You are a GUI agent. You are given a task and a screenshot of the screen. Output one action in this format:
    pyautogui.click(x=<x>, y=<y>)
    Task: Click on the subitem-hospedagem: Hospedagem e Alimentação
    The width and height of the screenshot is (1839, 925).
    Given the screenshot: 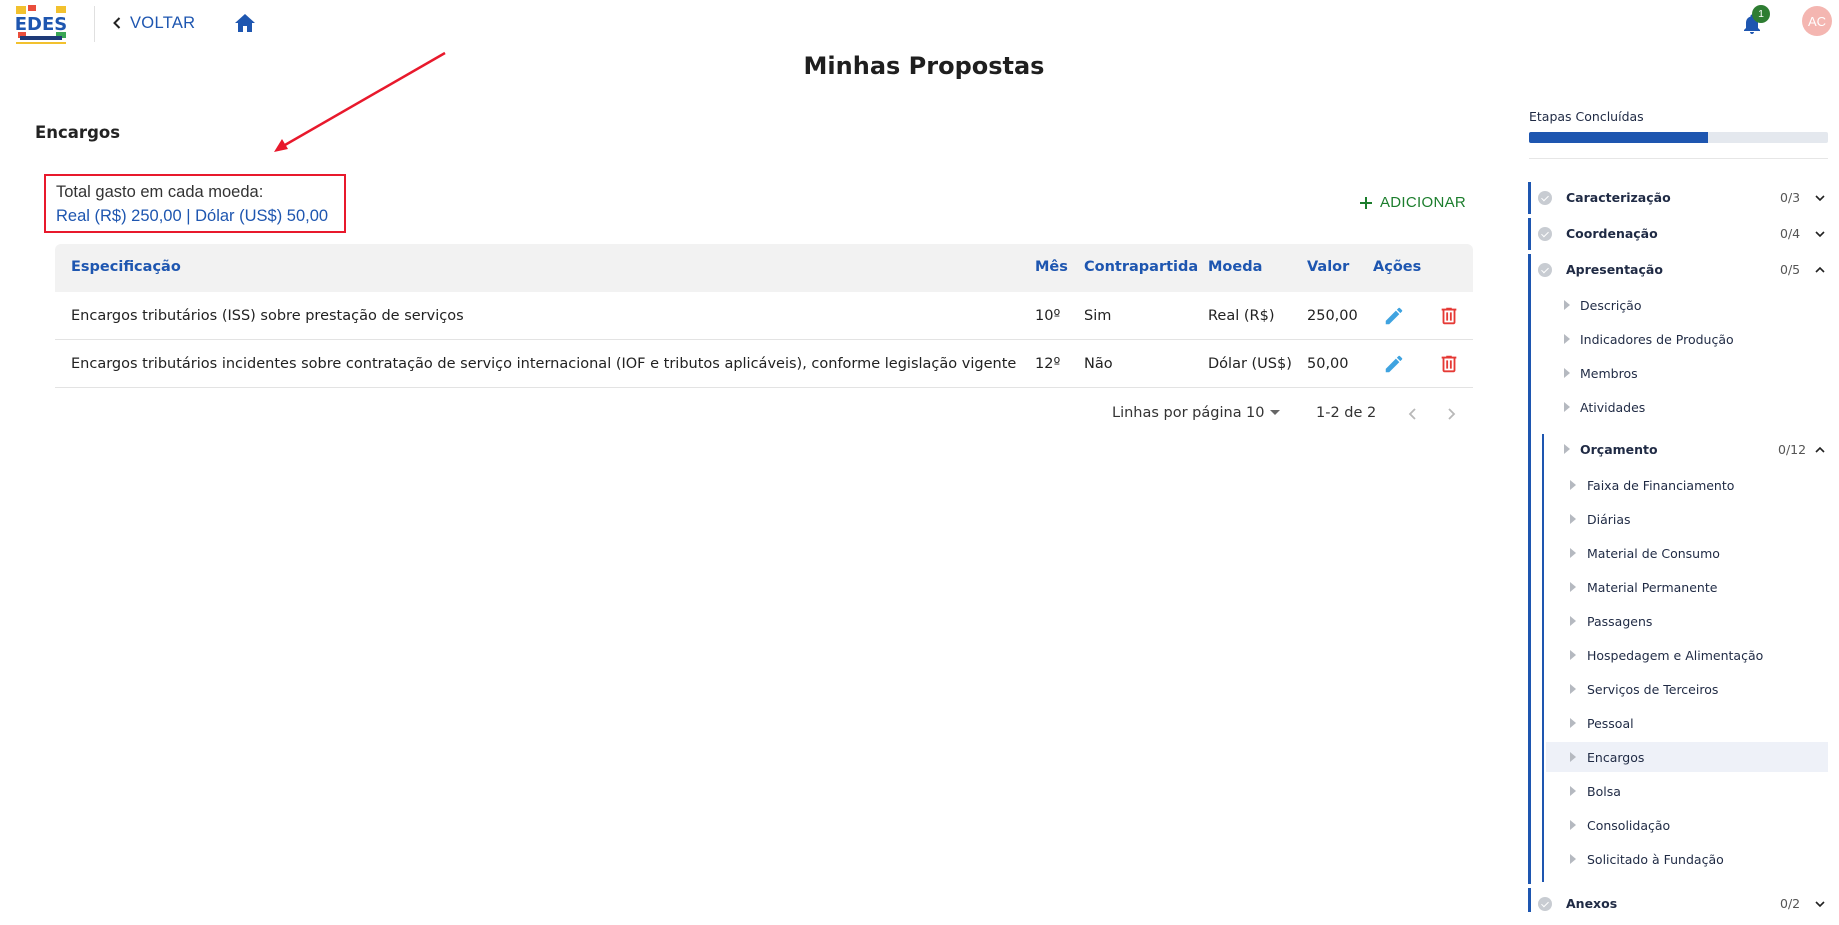 What is the action you would take?
    pyautogui.click(x=1678, y=655)
    